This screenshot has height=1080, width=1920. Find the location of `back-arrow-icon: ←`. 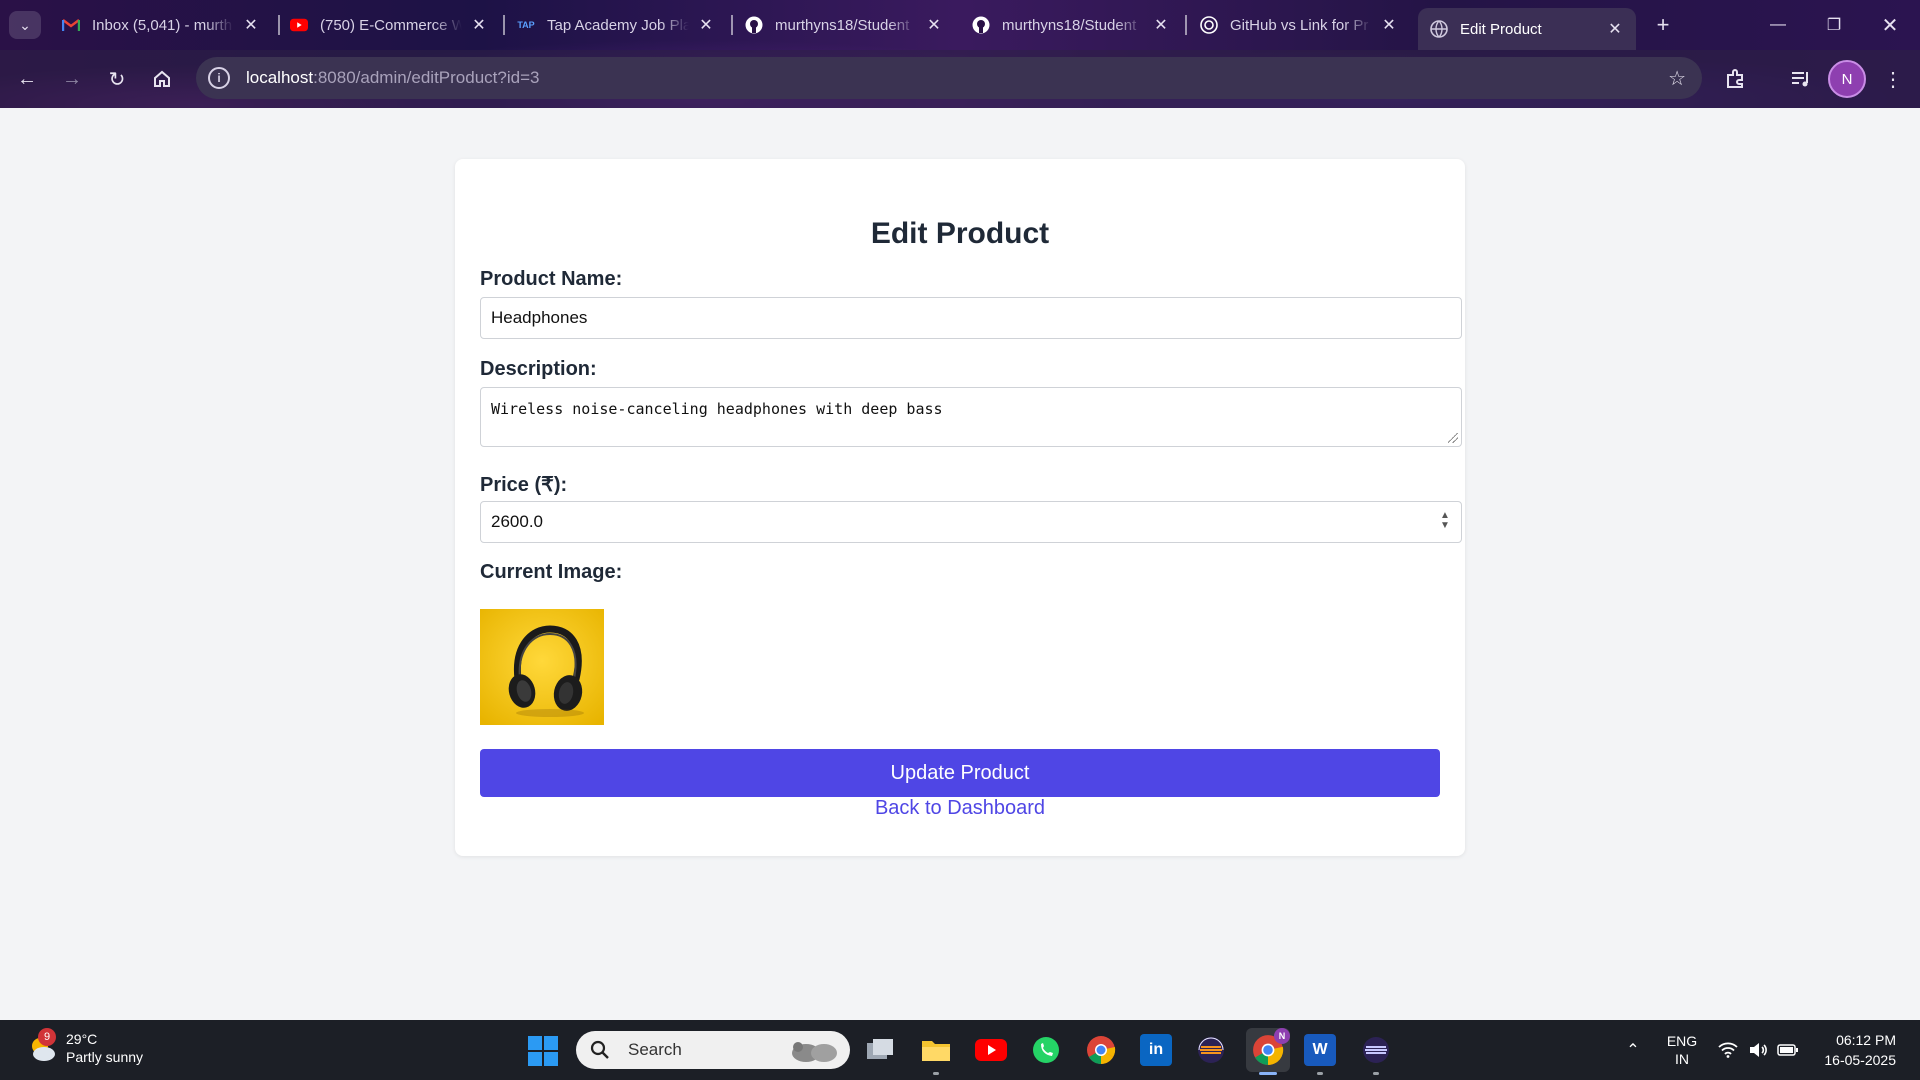

back-arrow-icon: ← is located at coordinates (27, 79).